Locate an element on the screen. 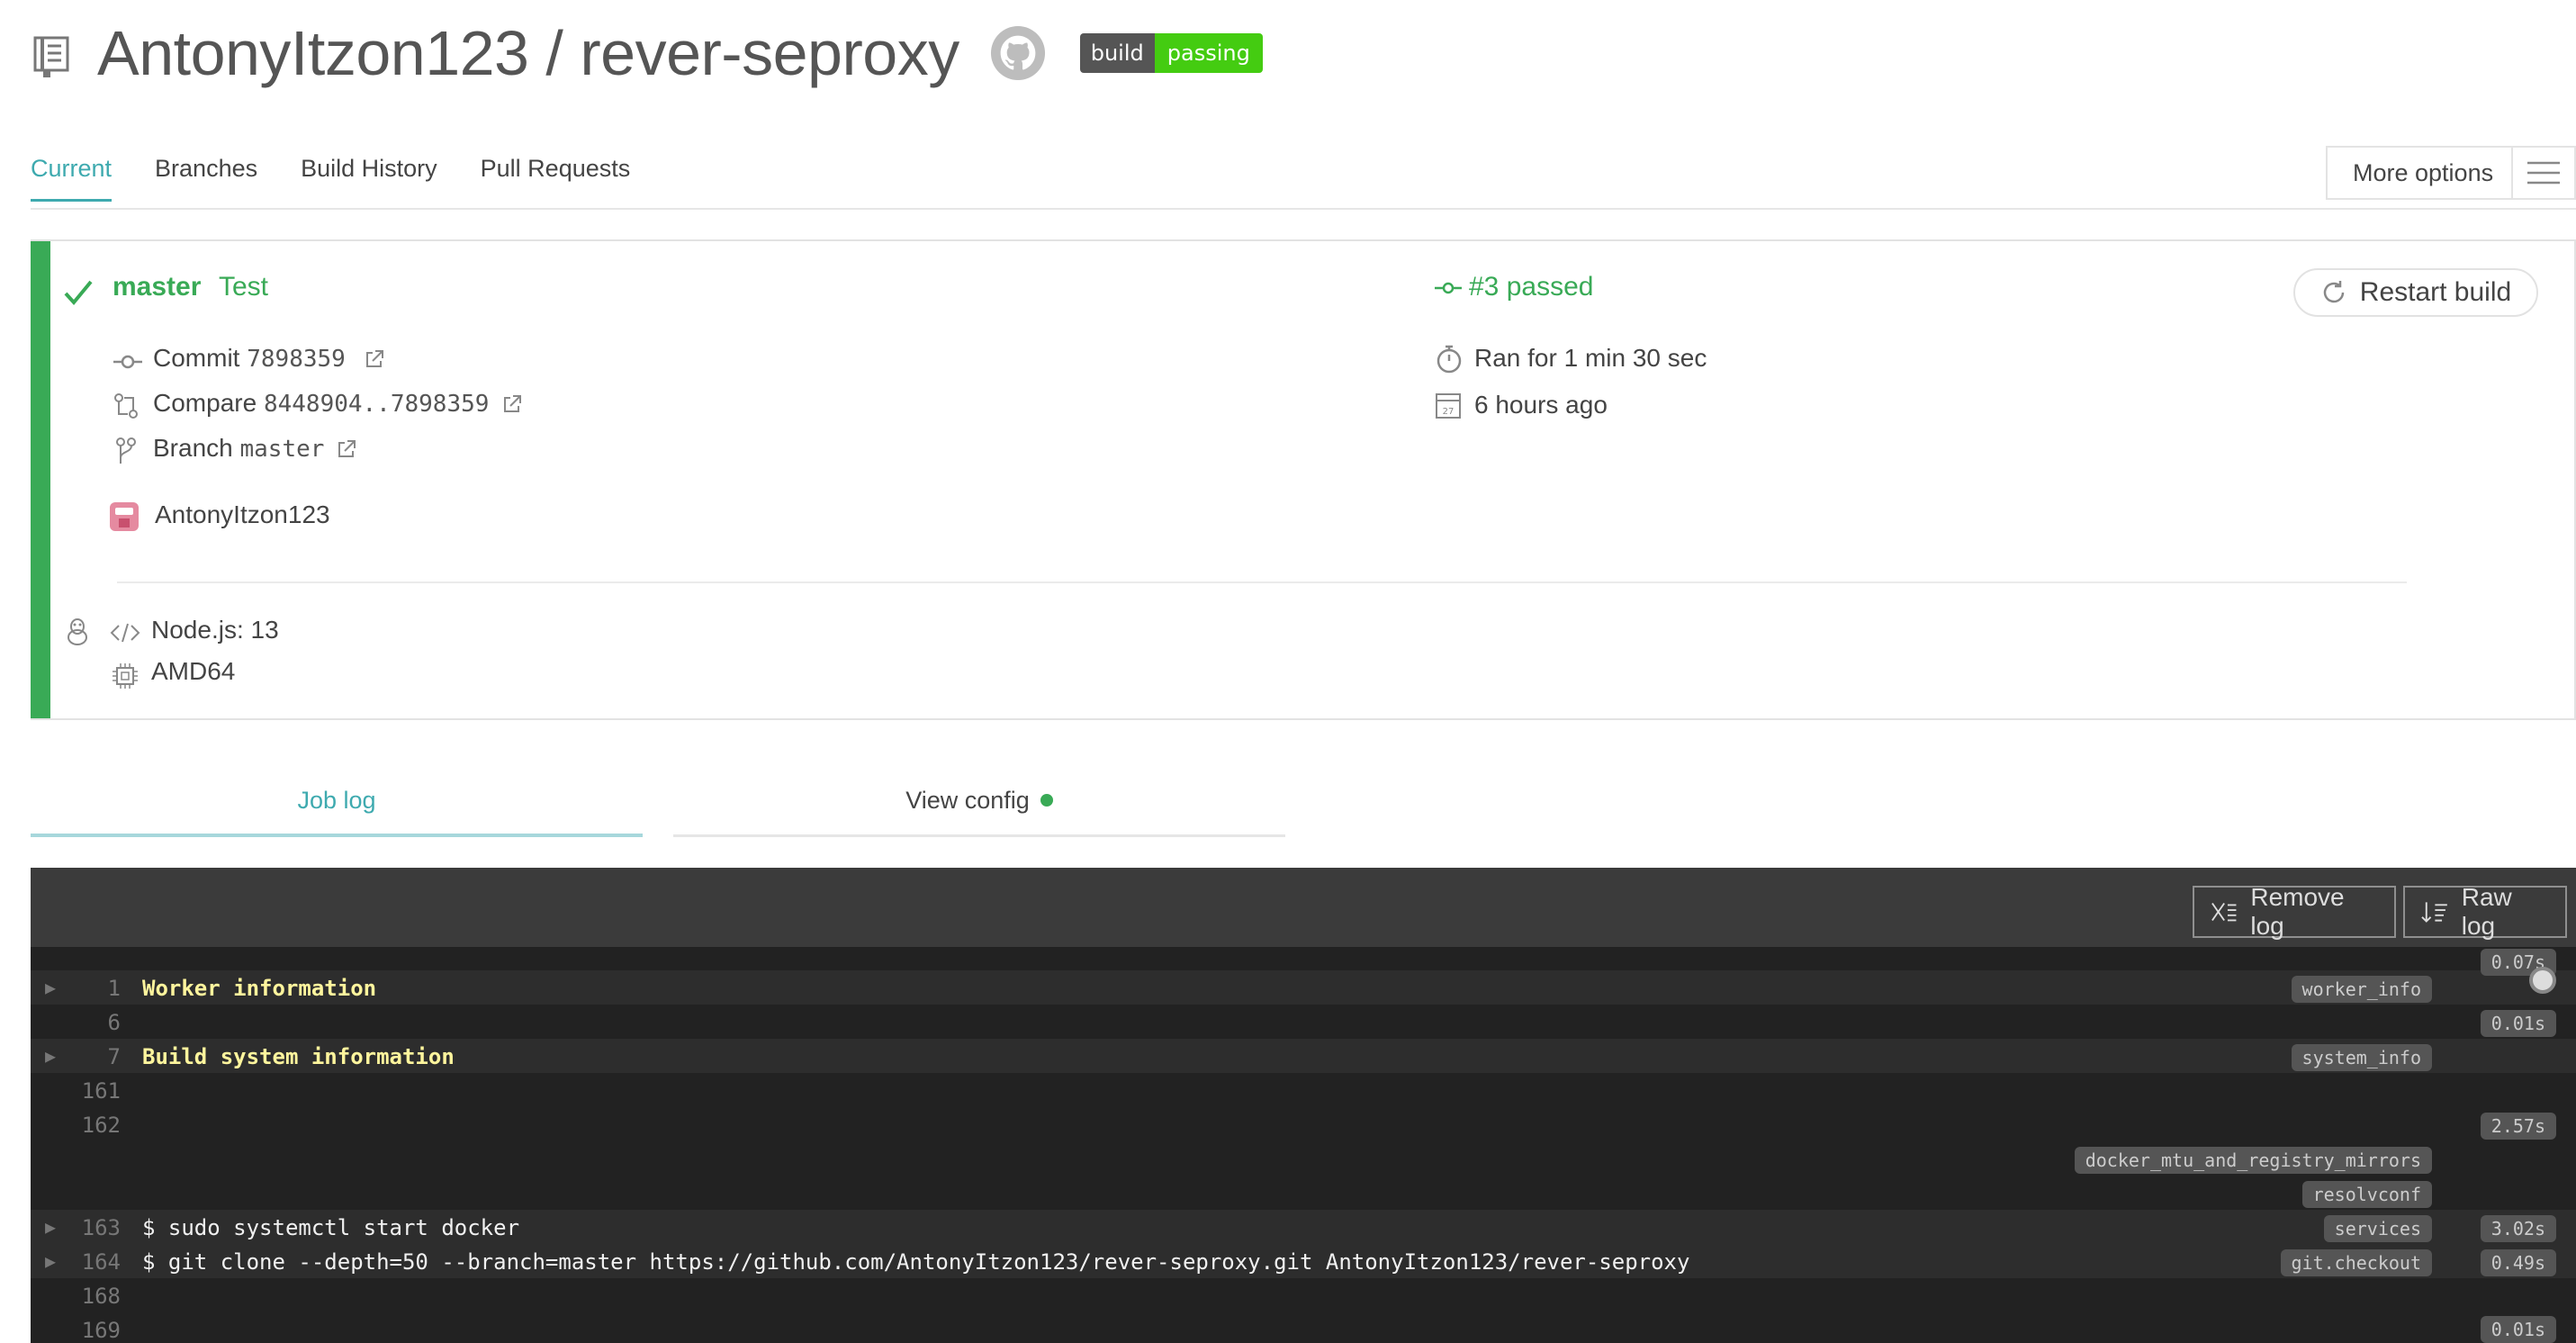  line-number: 163 is located at coordinates (95, 1227).